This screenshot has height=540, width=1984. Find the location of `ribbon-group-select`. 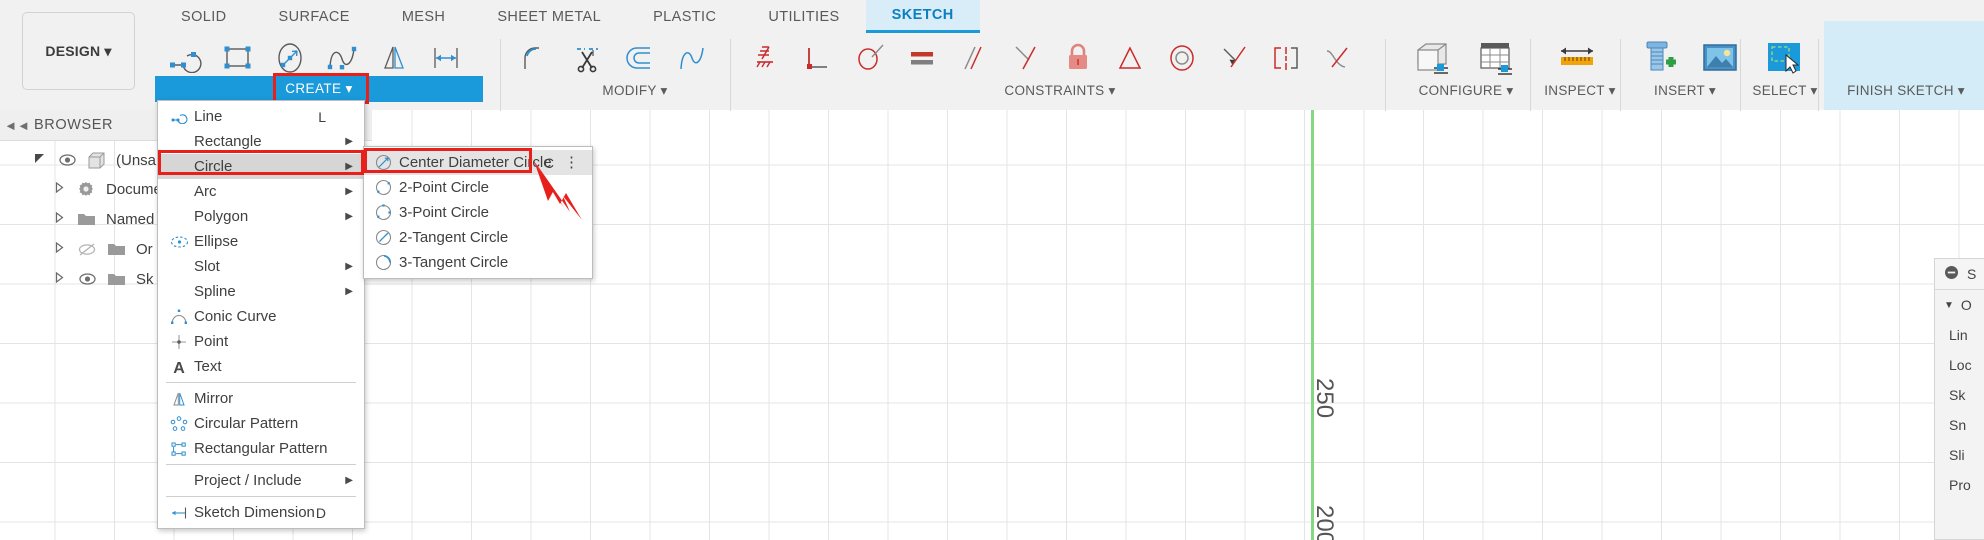

ribbon-group-select is located at coordinates (1784, 58).